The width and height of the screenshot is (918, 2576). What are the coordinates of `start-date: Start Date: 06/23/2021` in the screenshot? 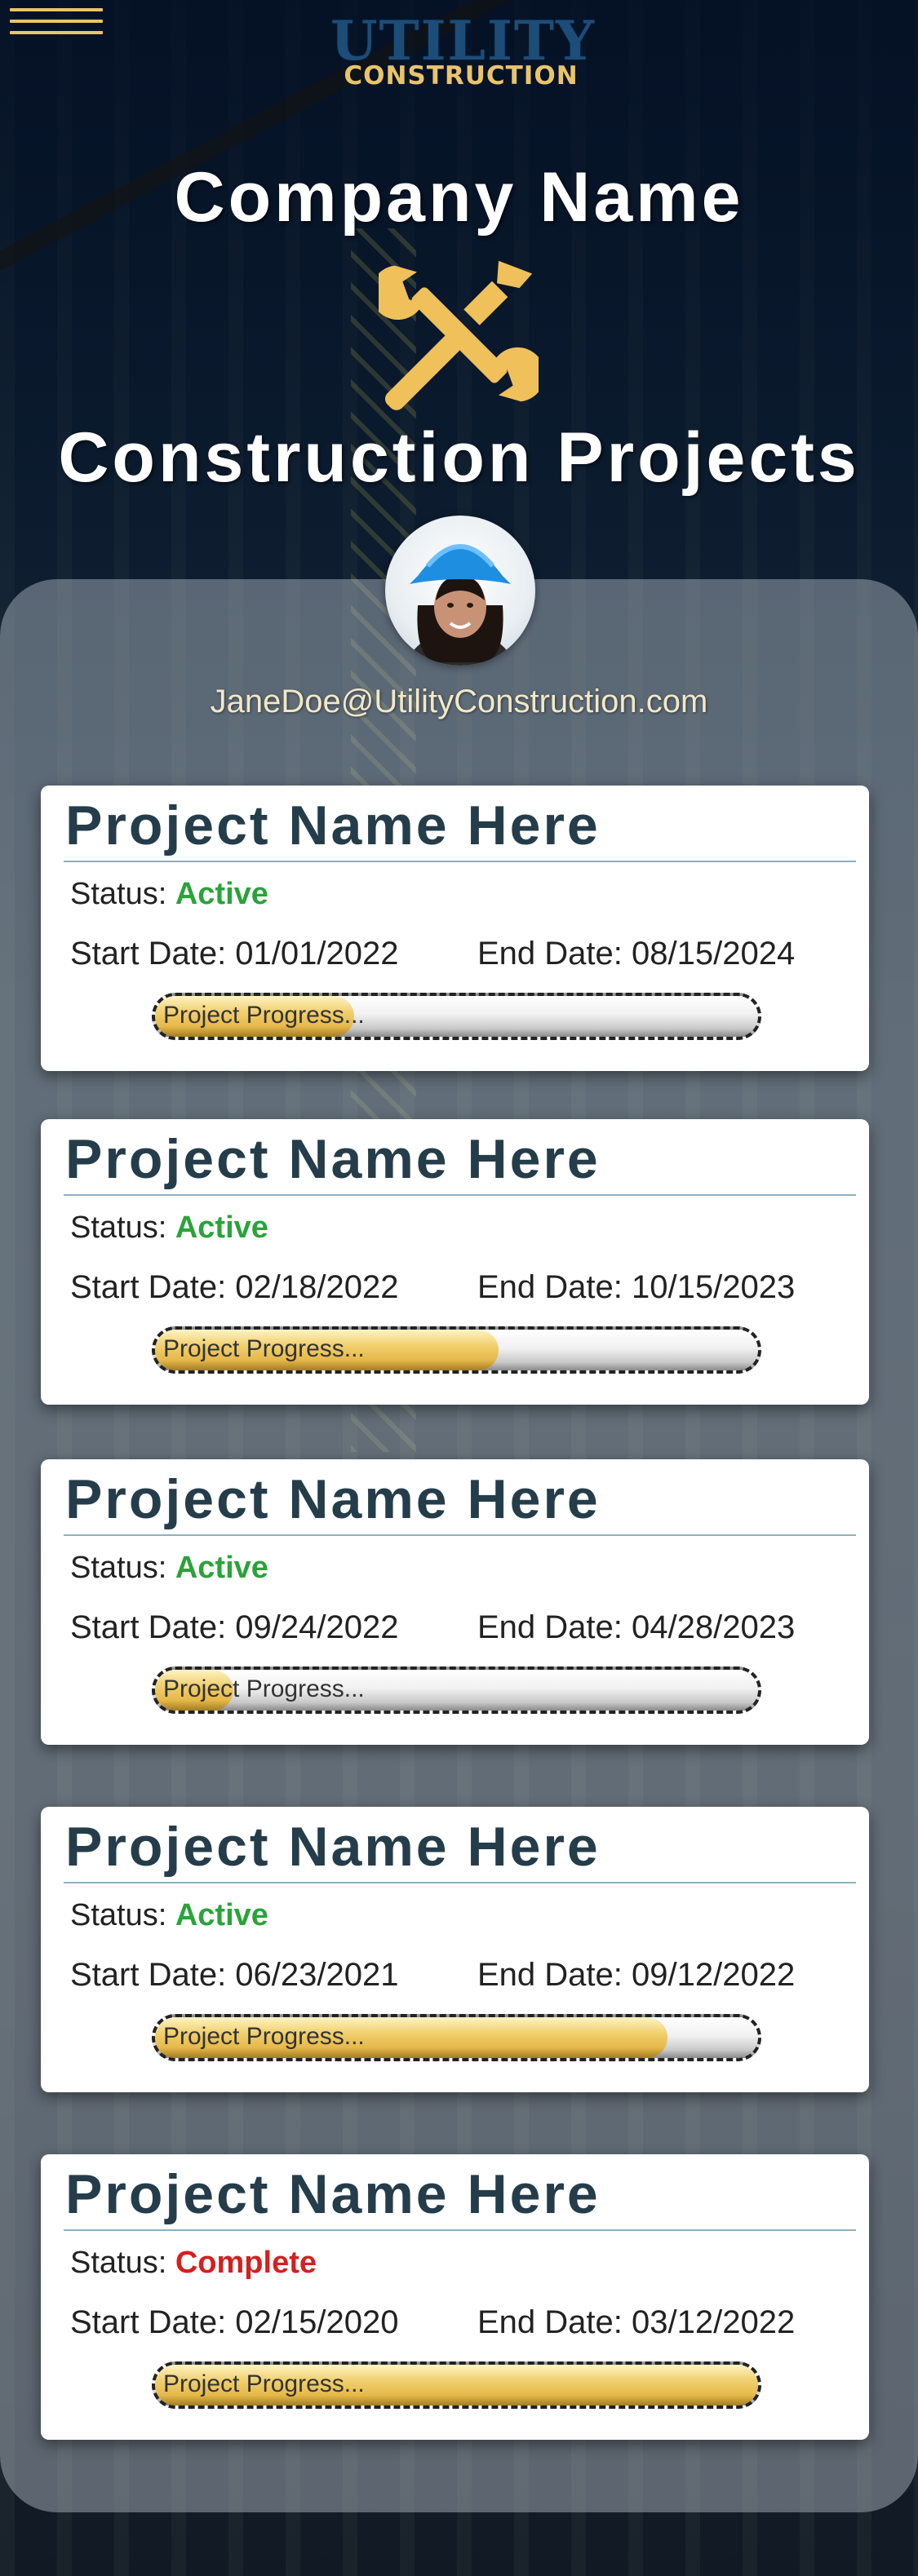 It's located at (234, 1975).